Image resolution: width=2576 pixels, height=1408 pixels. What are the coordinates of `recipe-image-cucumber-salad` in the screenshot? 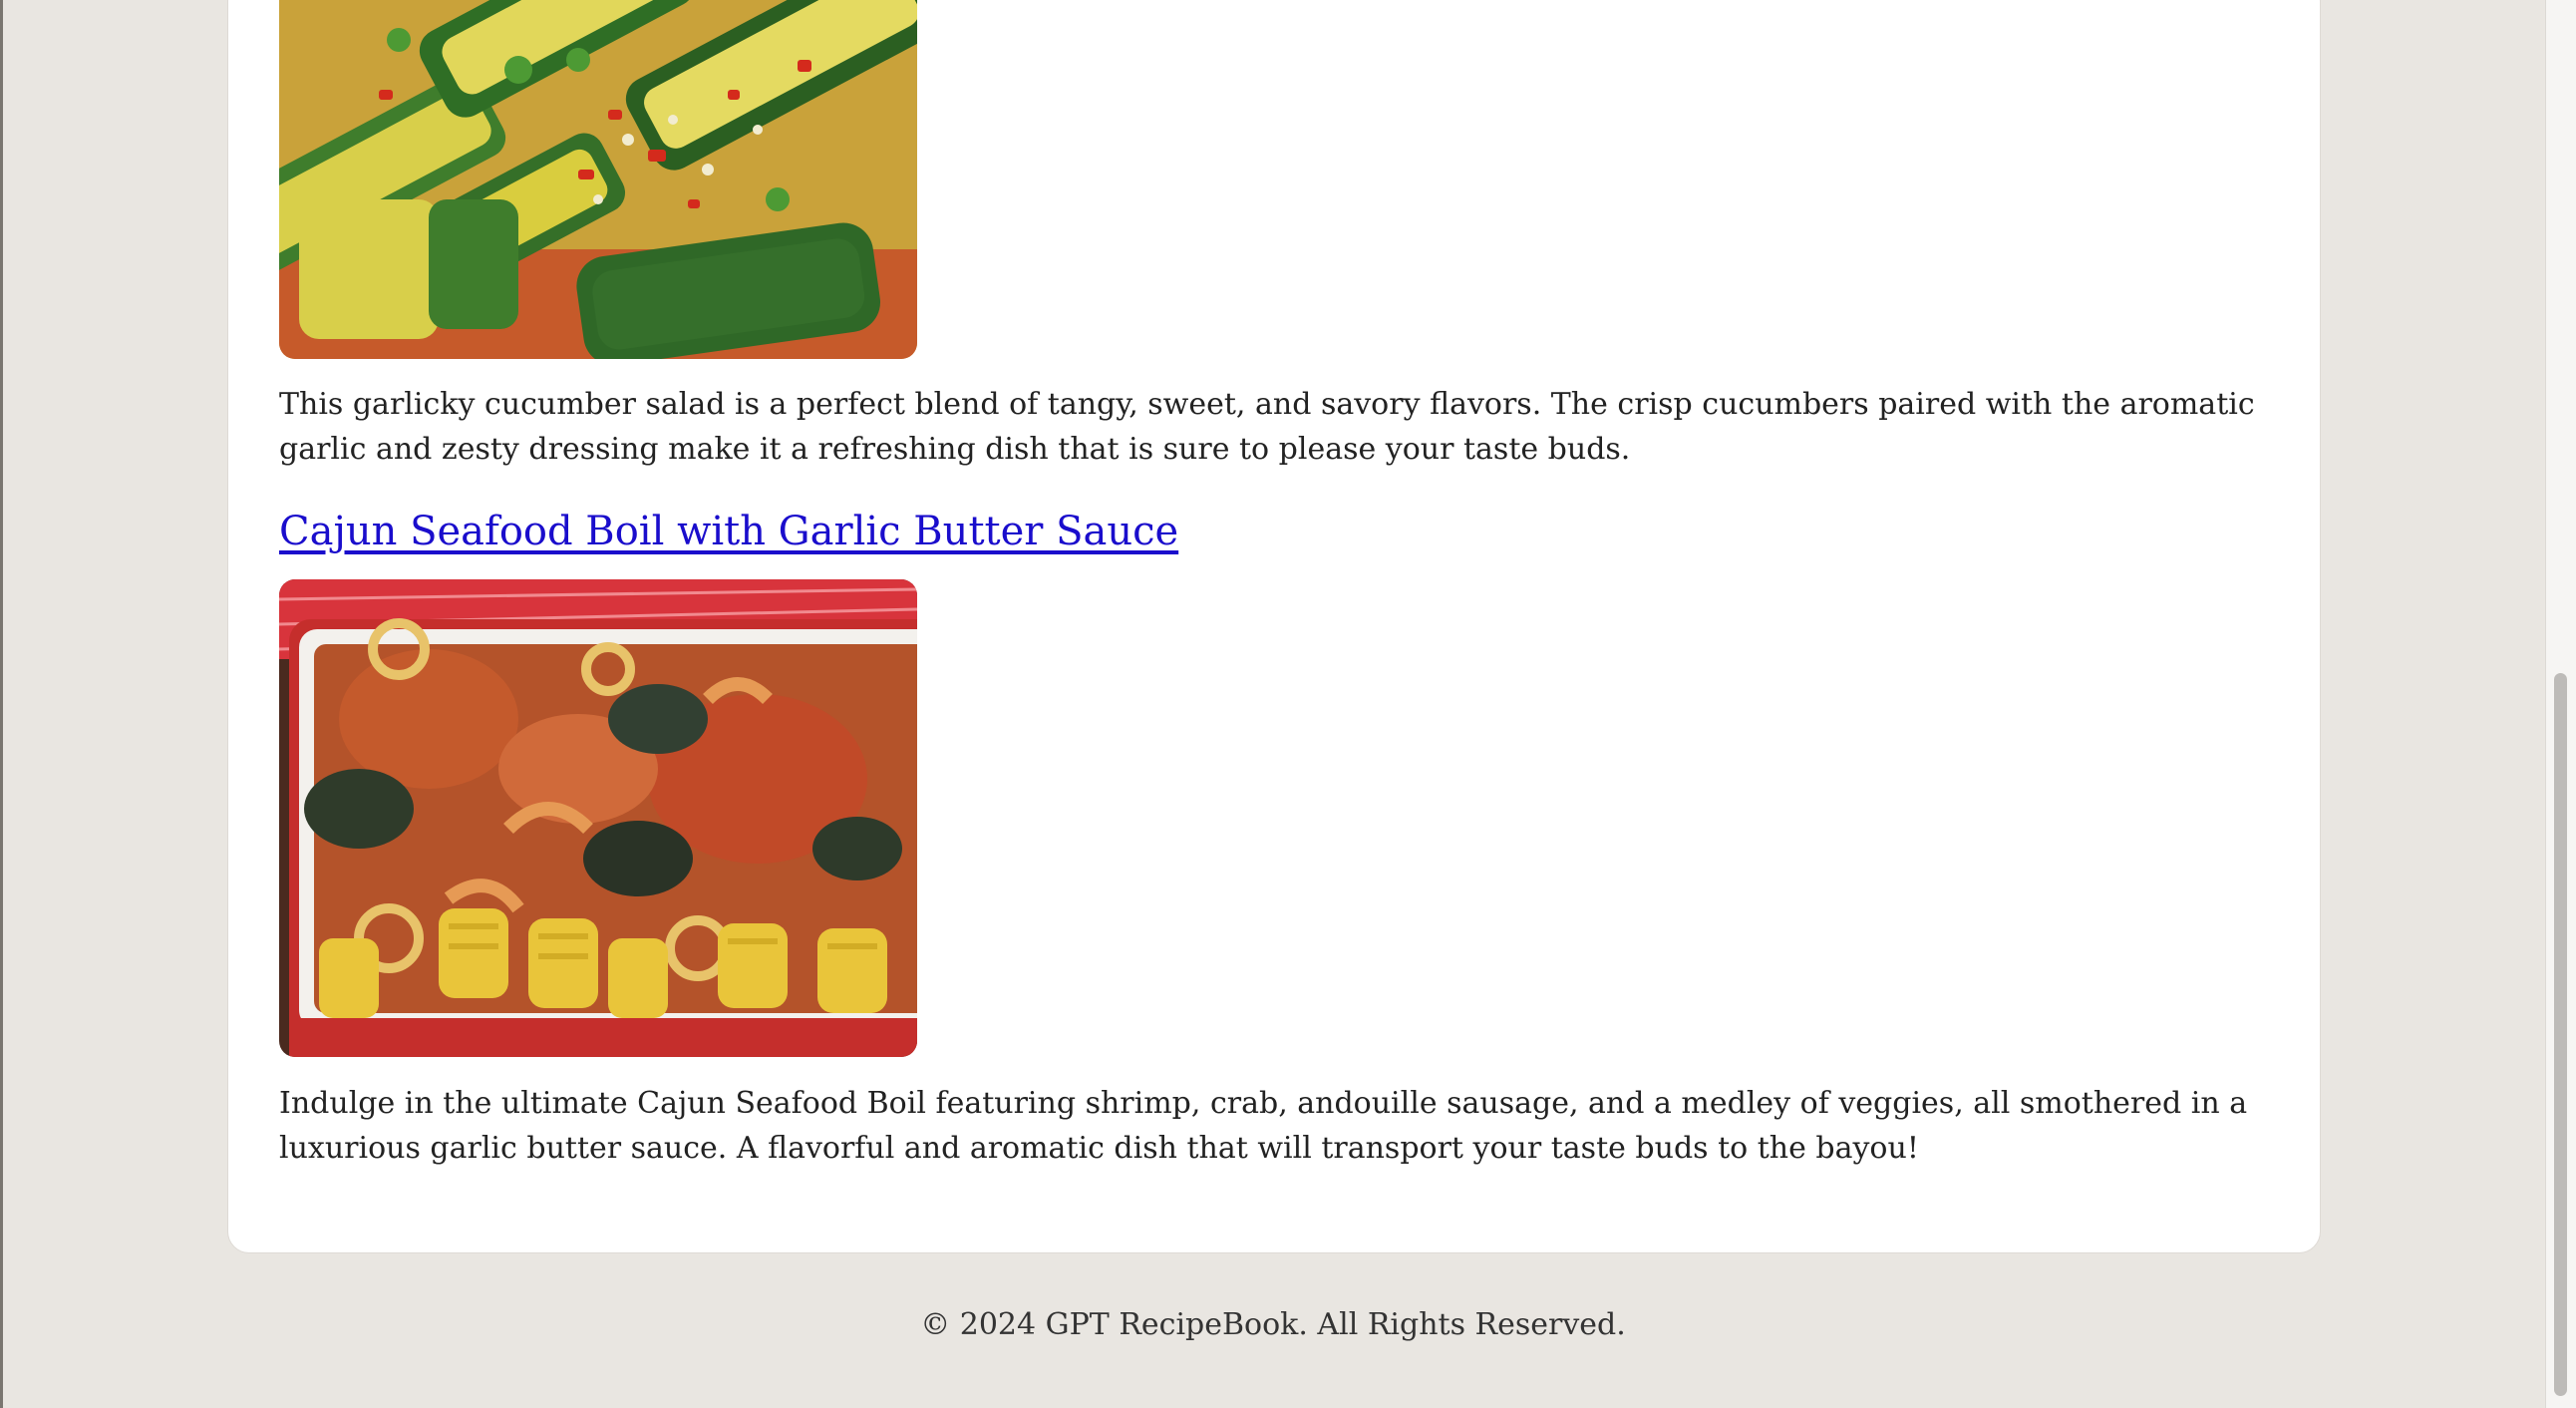 It's located at (598, 179).